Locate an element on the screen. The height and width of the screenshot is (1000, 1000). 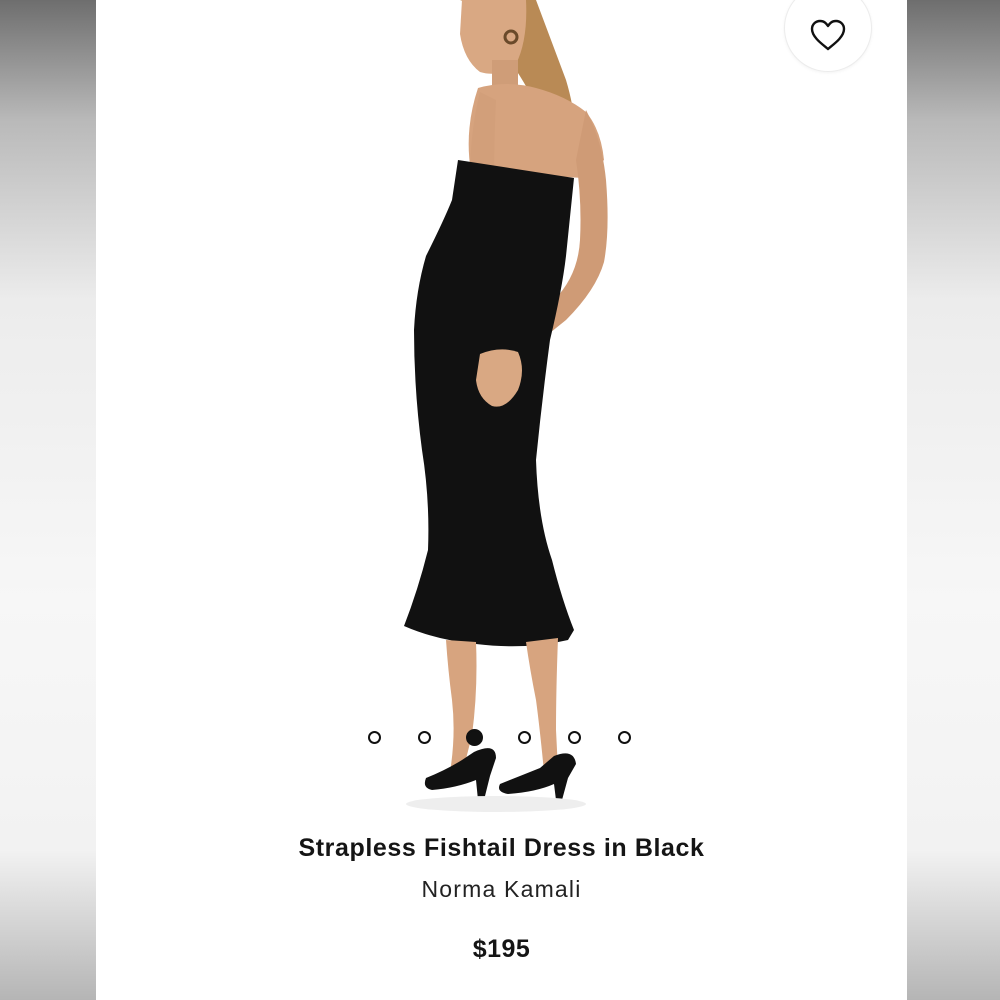
product-price: $195 is located at coordinates (501, 949).